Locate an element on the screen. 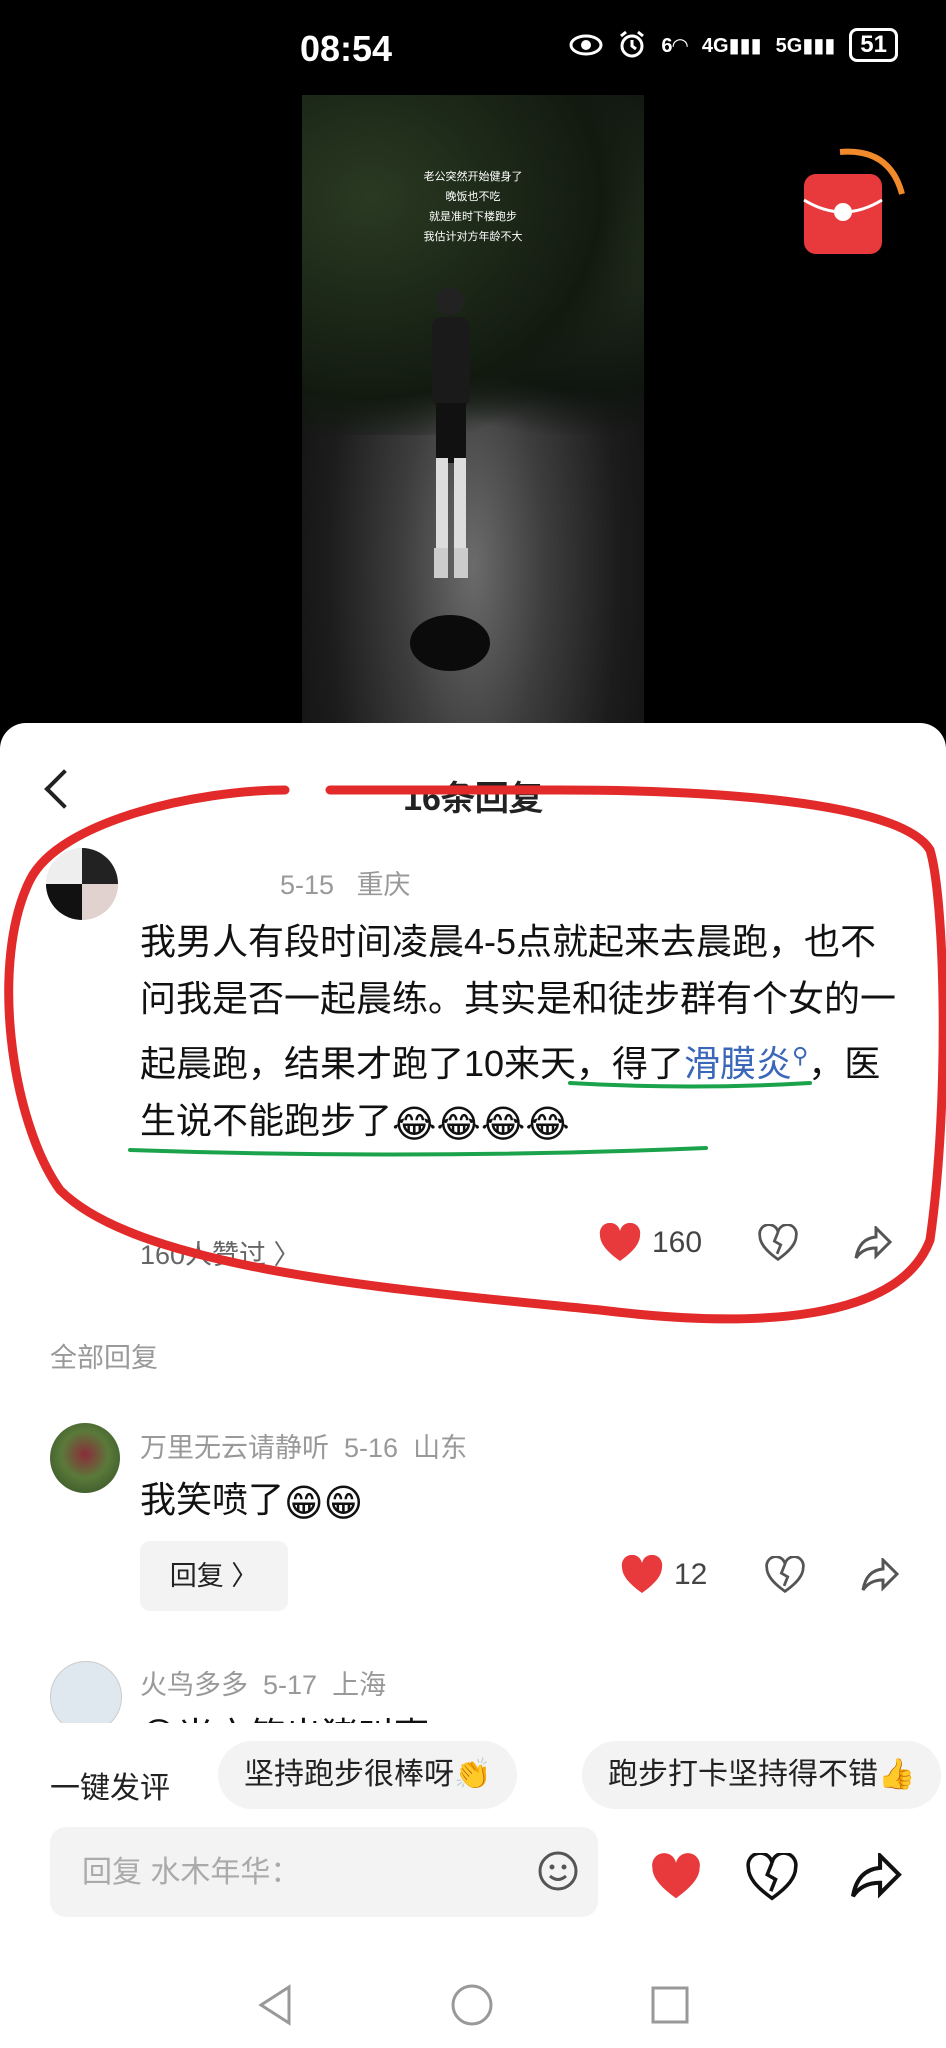  emoji-picker-icon is located at coordinates (558, 1871).